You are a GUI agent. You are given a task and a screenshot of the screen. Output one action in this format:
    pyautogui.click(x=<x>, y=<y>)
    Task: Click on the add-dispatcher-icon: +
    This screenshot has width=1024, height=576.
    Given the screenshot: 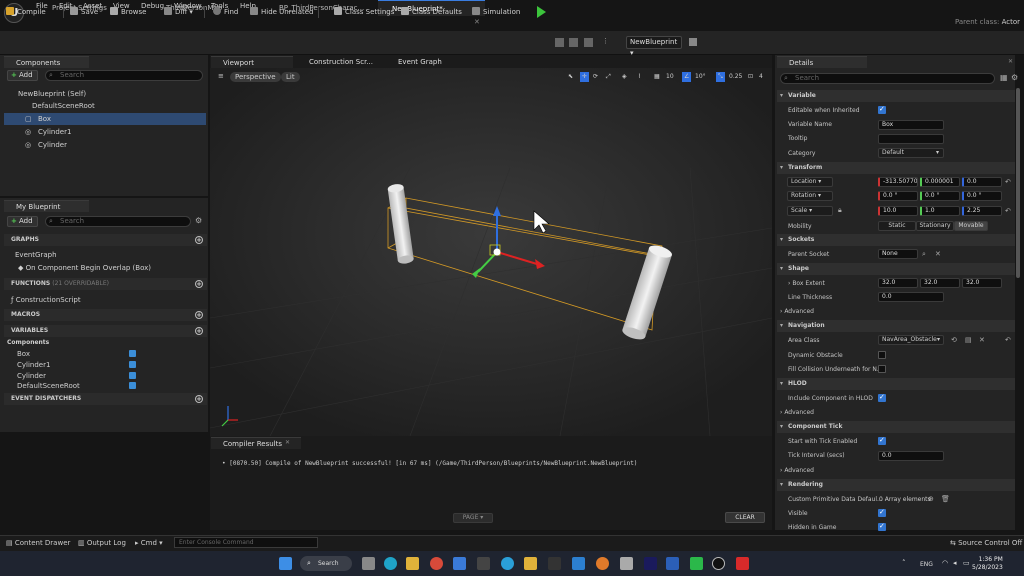 What is the action you would take?
    pyautogui.click(x=199, y=399)
    